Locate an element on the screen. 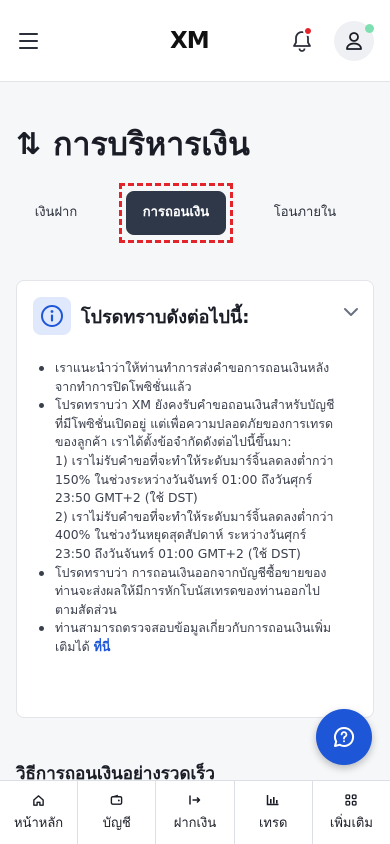 This screenshot has width=390, height=844. tab-deposit: เงินฝาก is located at coordinates (56, 213).